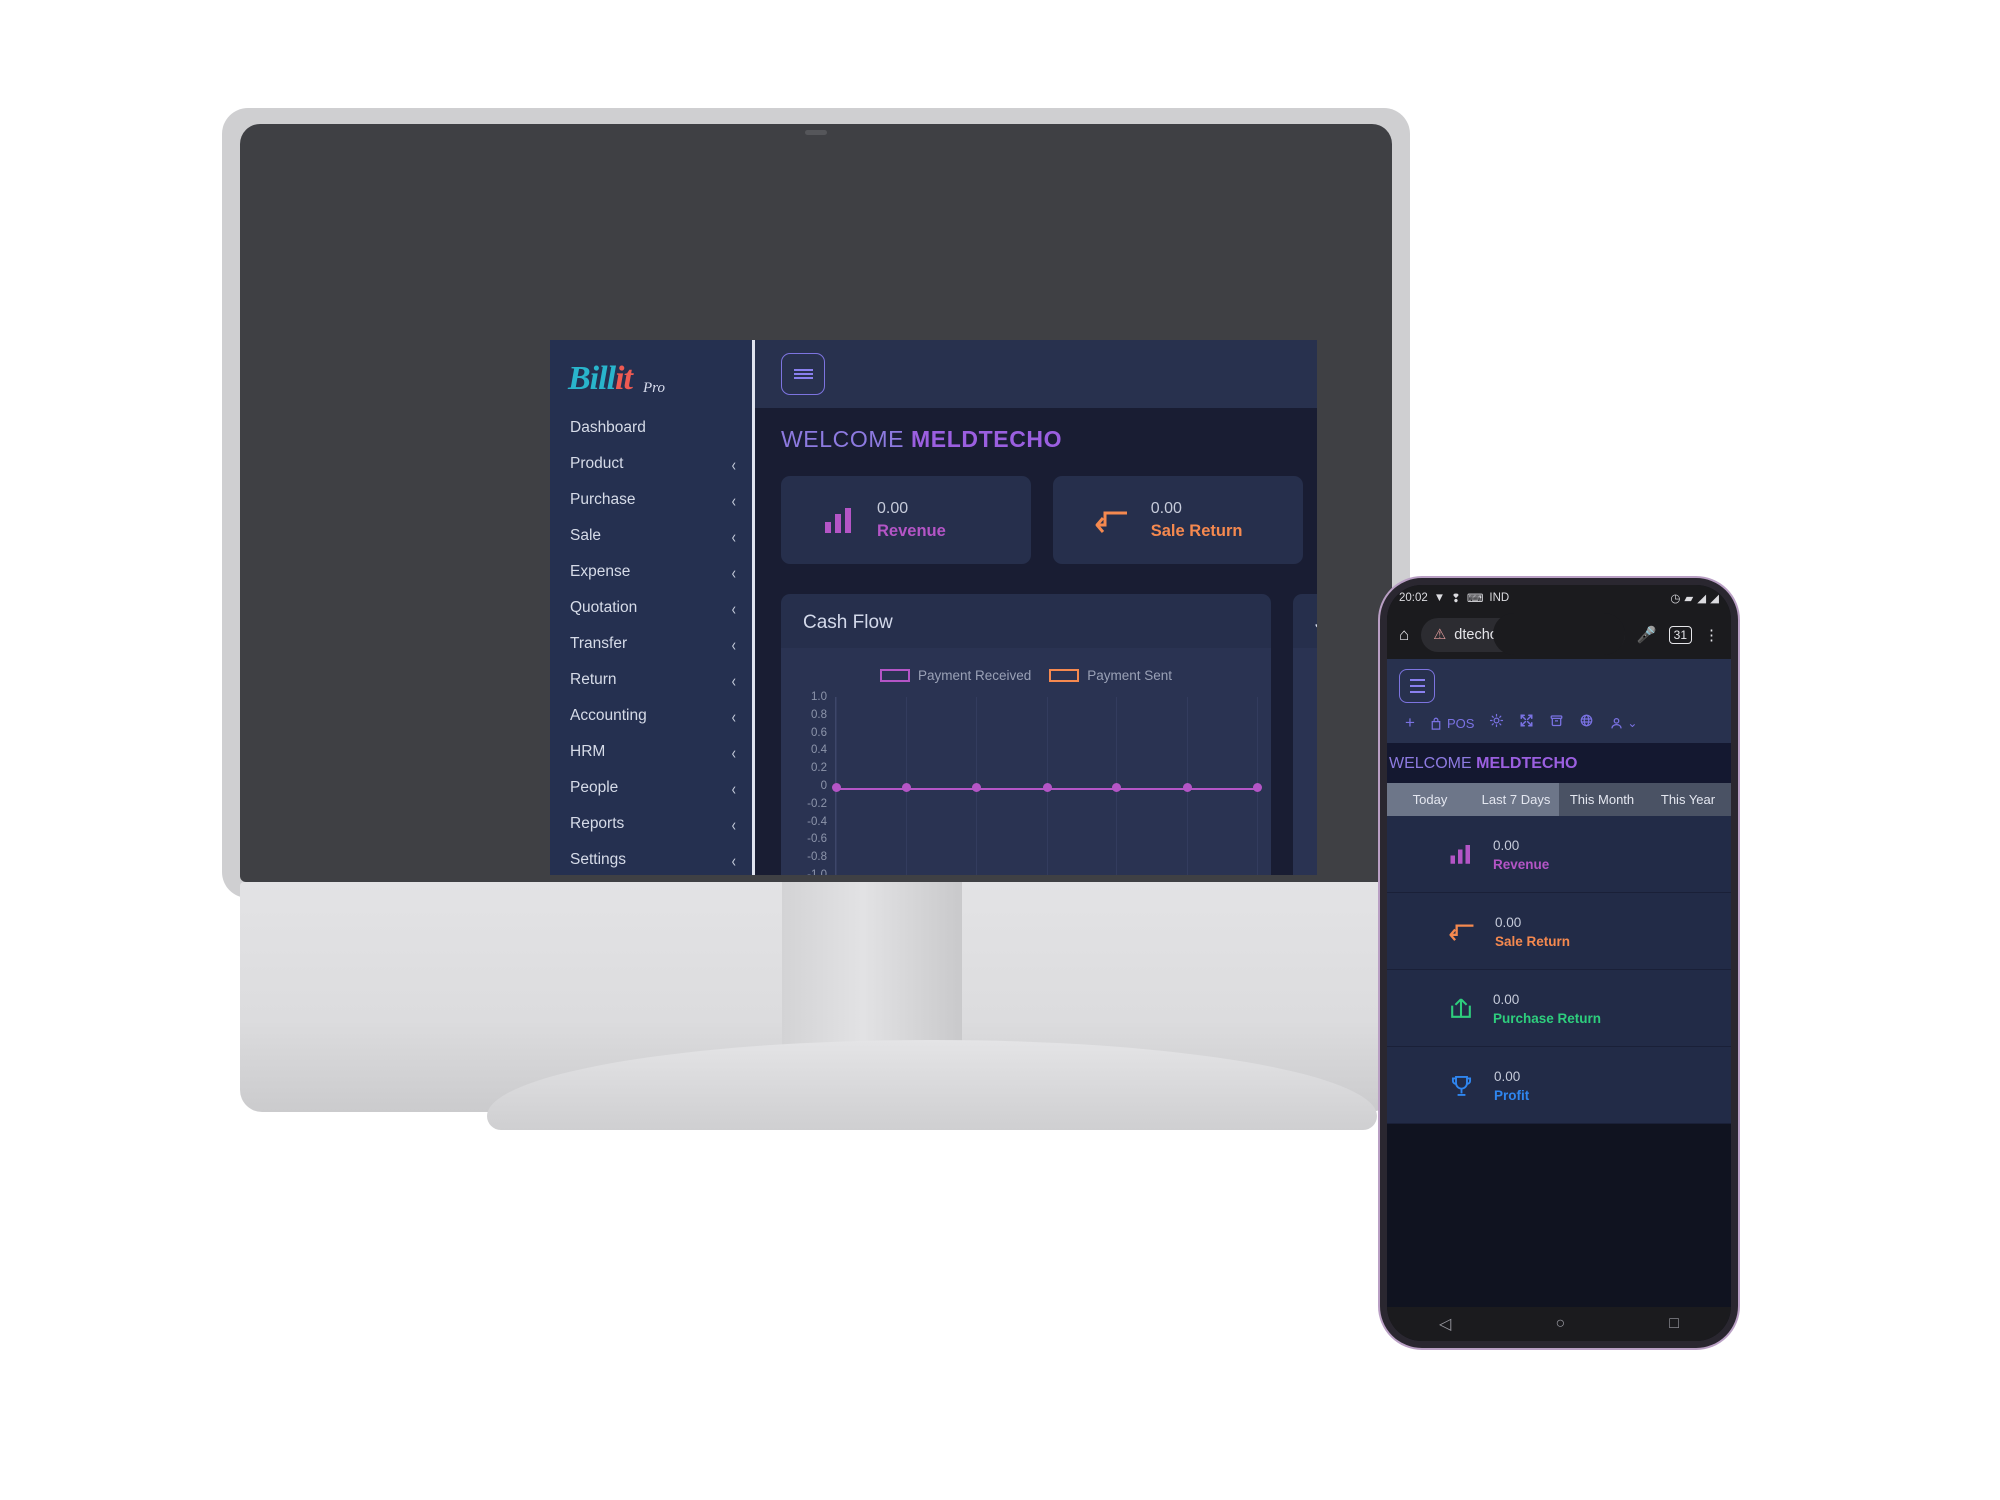  What do you see at coordinates (1461, 1085) in the screenshot?
I see `trophy-icon` at bounding box center [1461, 1085].